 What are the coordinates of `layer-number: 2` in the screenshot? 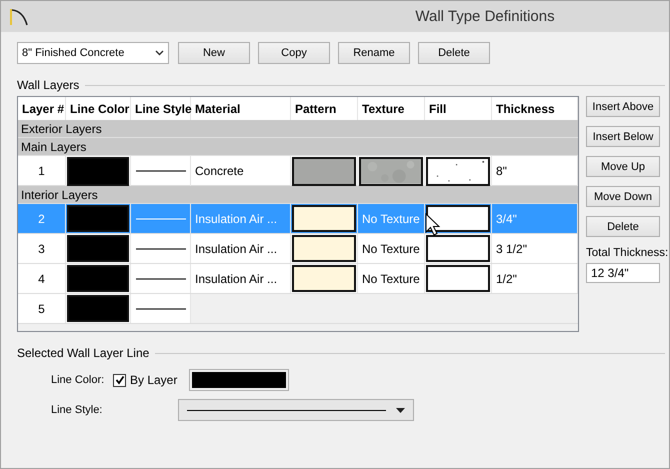 It's located at (42, 218).